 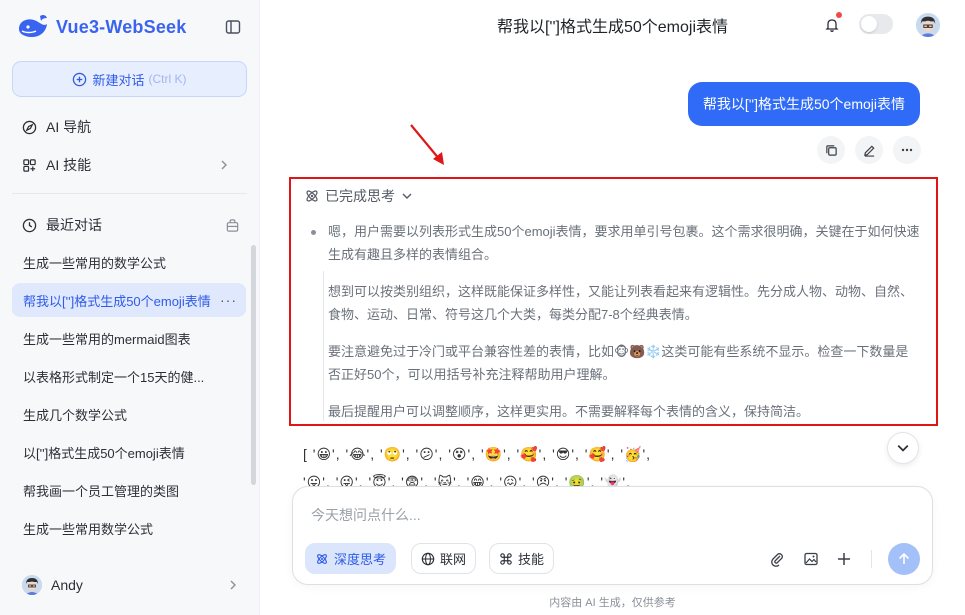 I want to click on history-item-label: 帮我画一个员工管理的类图, so click(x=101, y=491).